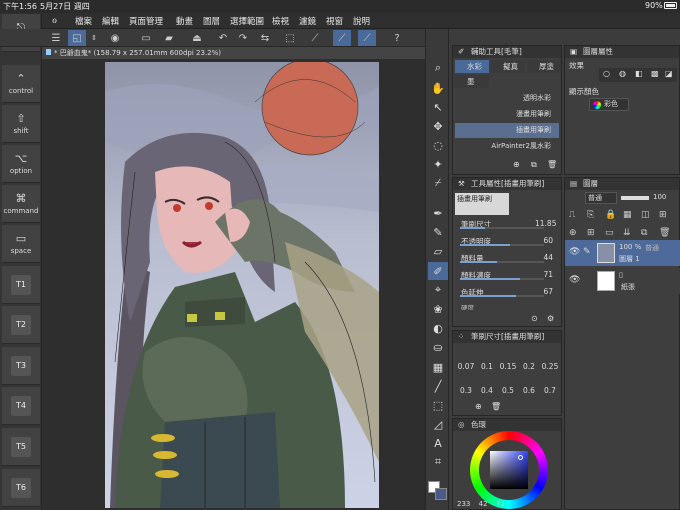 This screenshot has width=680, height=510. Describe the element at coordinates (438, 328) in the screenshot. I see `blend-tool-icon: ◐` at that location.